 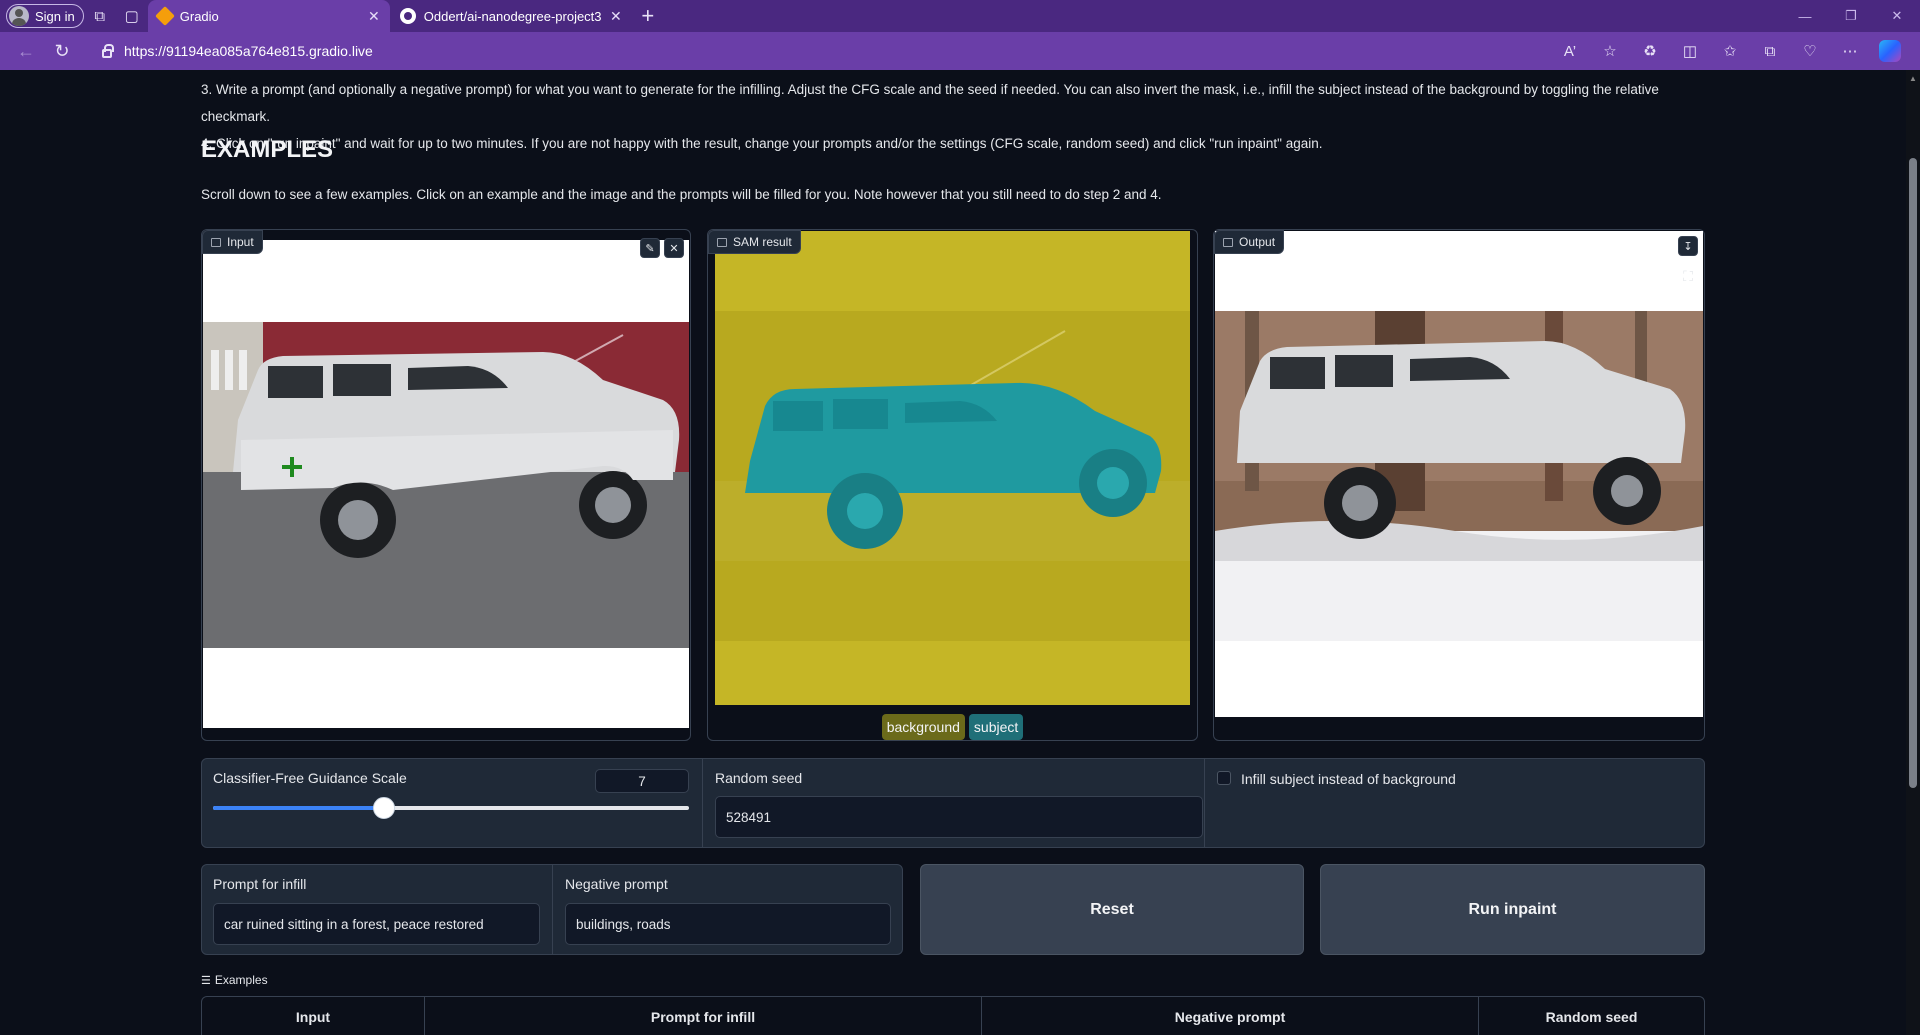 I want to click on output-image, so click(x=1459, y=476).